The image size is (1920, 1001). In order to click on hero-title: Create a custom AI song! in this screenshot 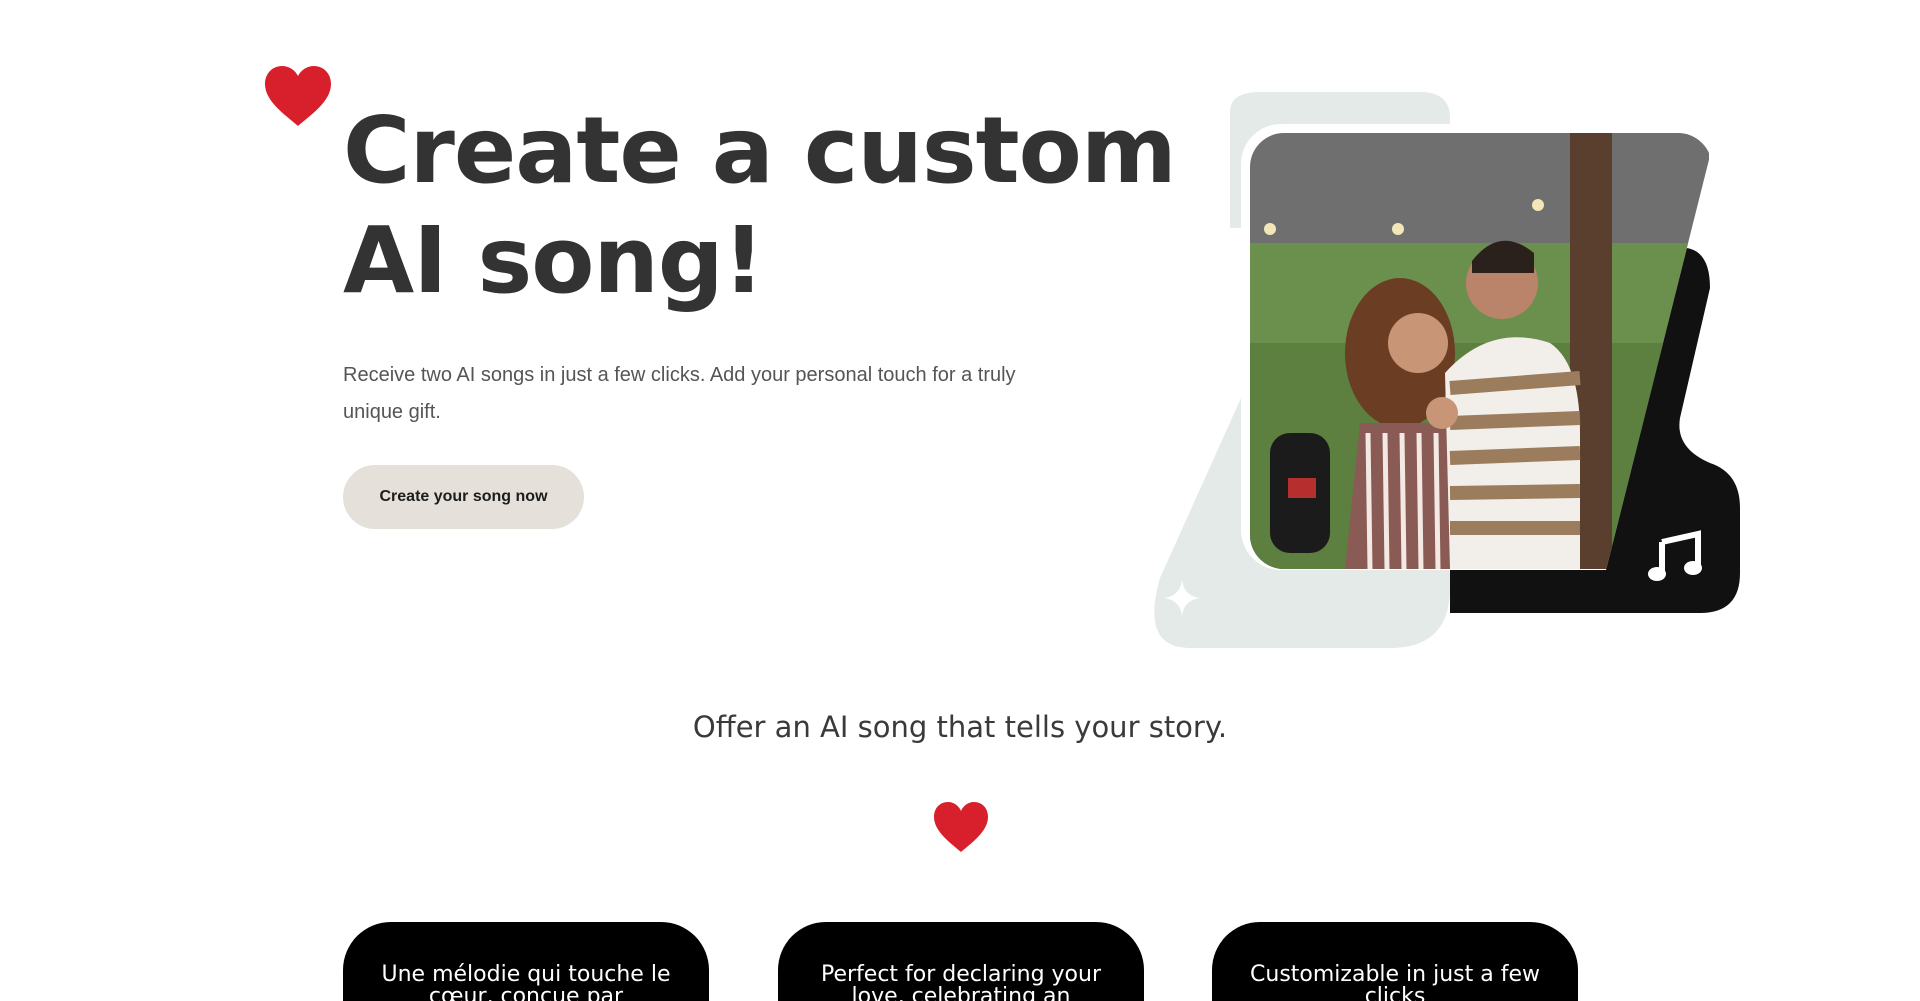, I will do `click(760, 206)`.